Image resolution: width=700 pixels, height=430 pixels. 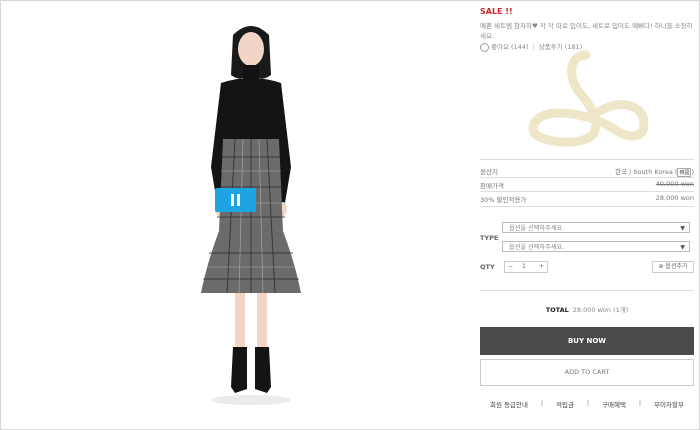 What do you see at coordinates (644, 172) in the screenshot?
I see `origin-value: 한국 / South Korea` at bounding box center [644, 172].